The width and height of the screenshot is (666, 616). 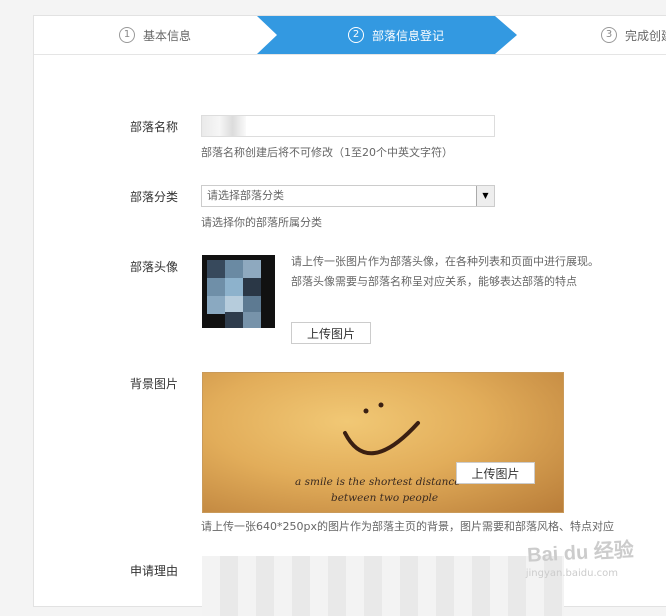 What do you see at coordinates (167, 35) in the screenshot?
I see `step-label: 基本信息` at bounding box center [167, 35].